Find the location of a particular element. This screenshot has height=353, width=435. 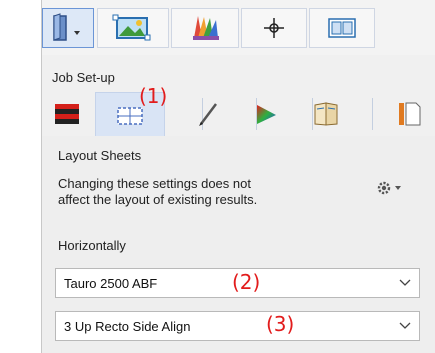

layout-select: 3 Up Recto Side Align is located at coordinates (237, 326).